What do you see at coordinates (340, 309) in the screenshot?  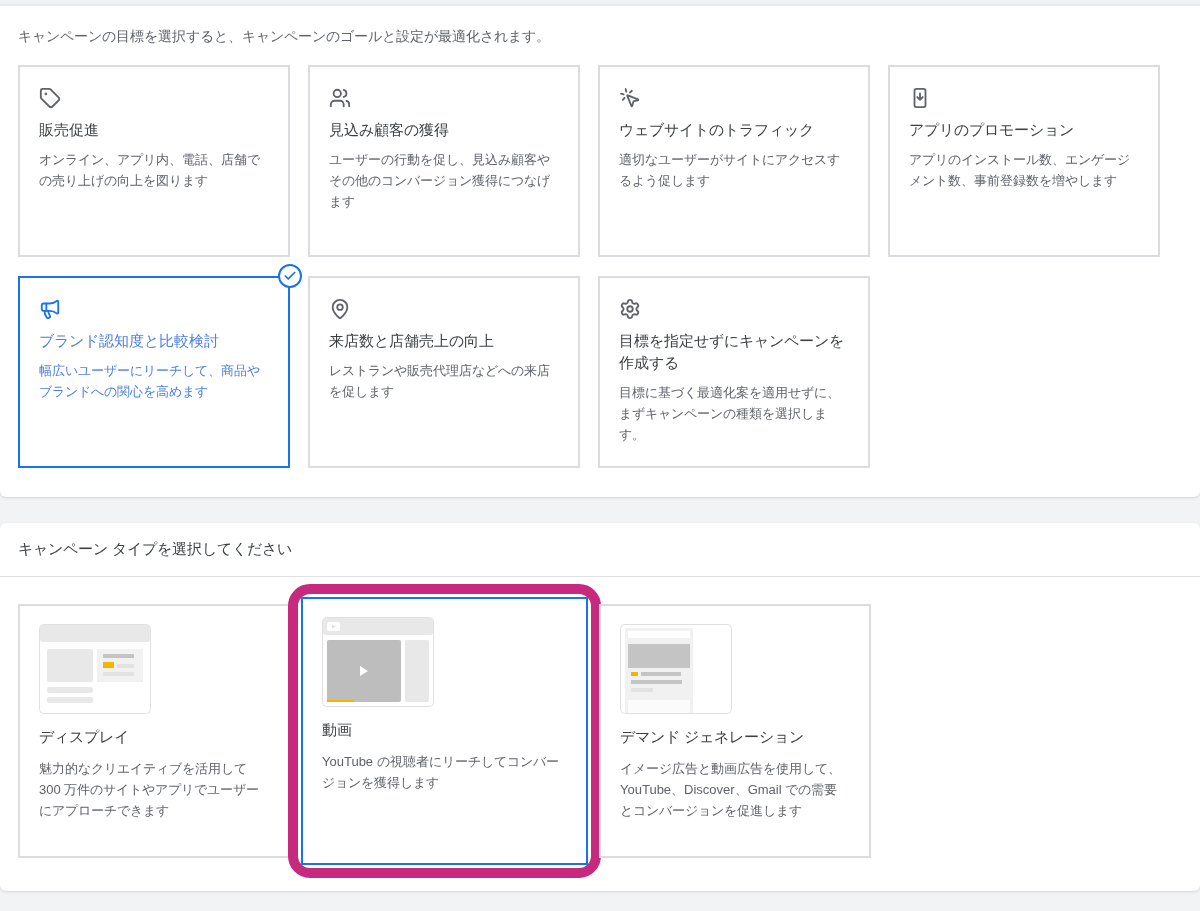 I see `location-pin-icon` at bounding box center [340, 309].